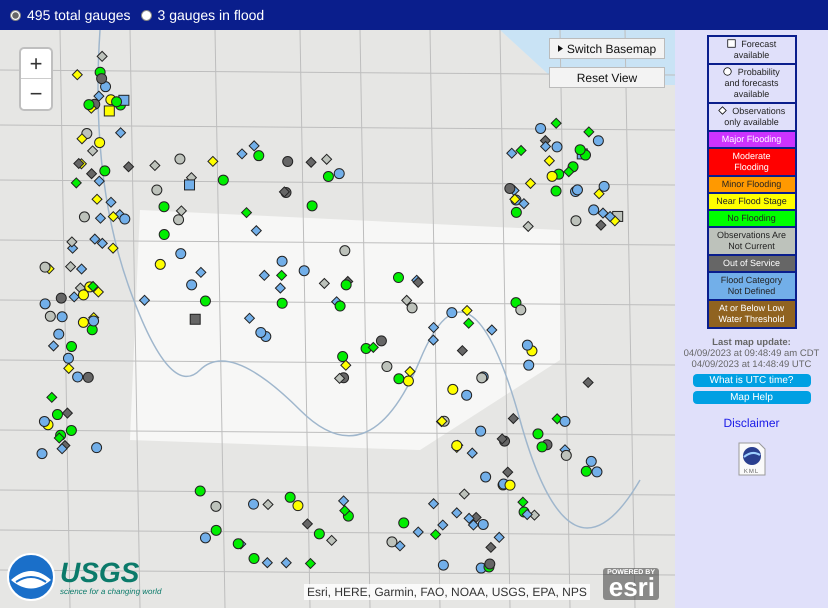 The image size is (835, 610). Describe the element at coordinates (751, 364) in the screenshot. I see `update-utc-time: 04/09/2023 at 14:48:49 UTC` at that location.